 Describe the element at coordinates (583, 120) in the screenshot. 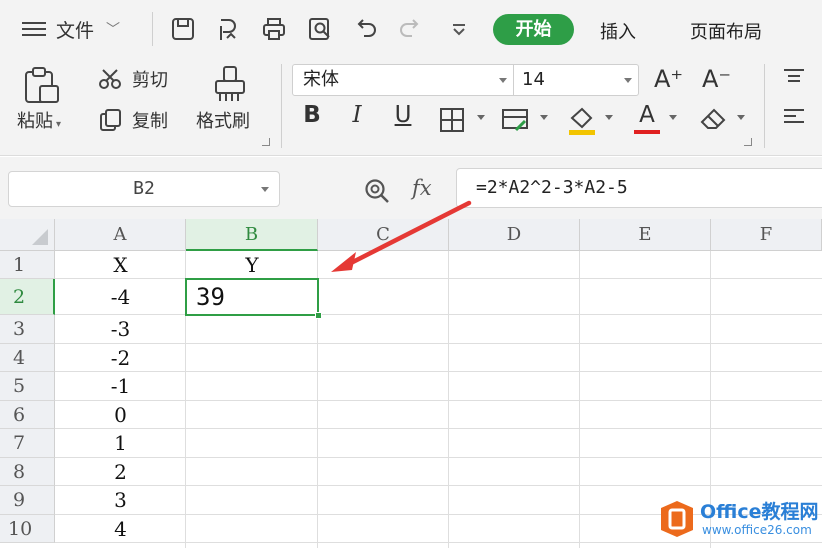

I see `fill-color-icon` at that location.